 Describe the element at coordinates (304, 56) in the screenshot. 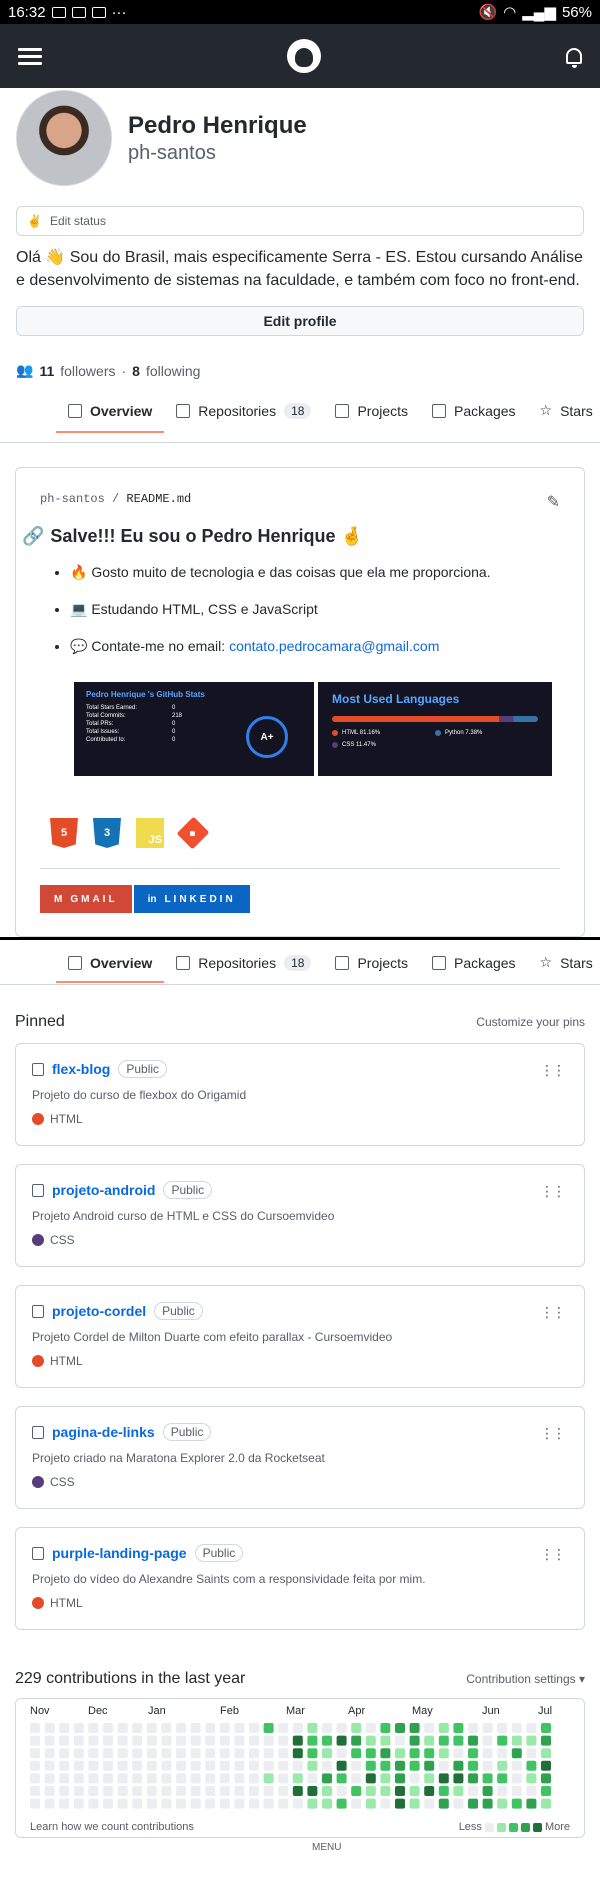

I see `github-logo-icon` at that location.